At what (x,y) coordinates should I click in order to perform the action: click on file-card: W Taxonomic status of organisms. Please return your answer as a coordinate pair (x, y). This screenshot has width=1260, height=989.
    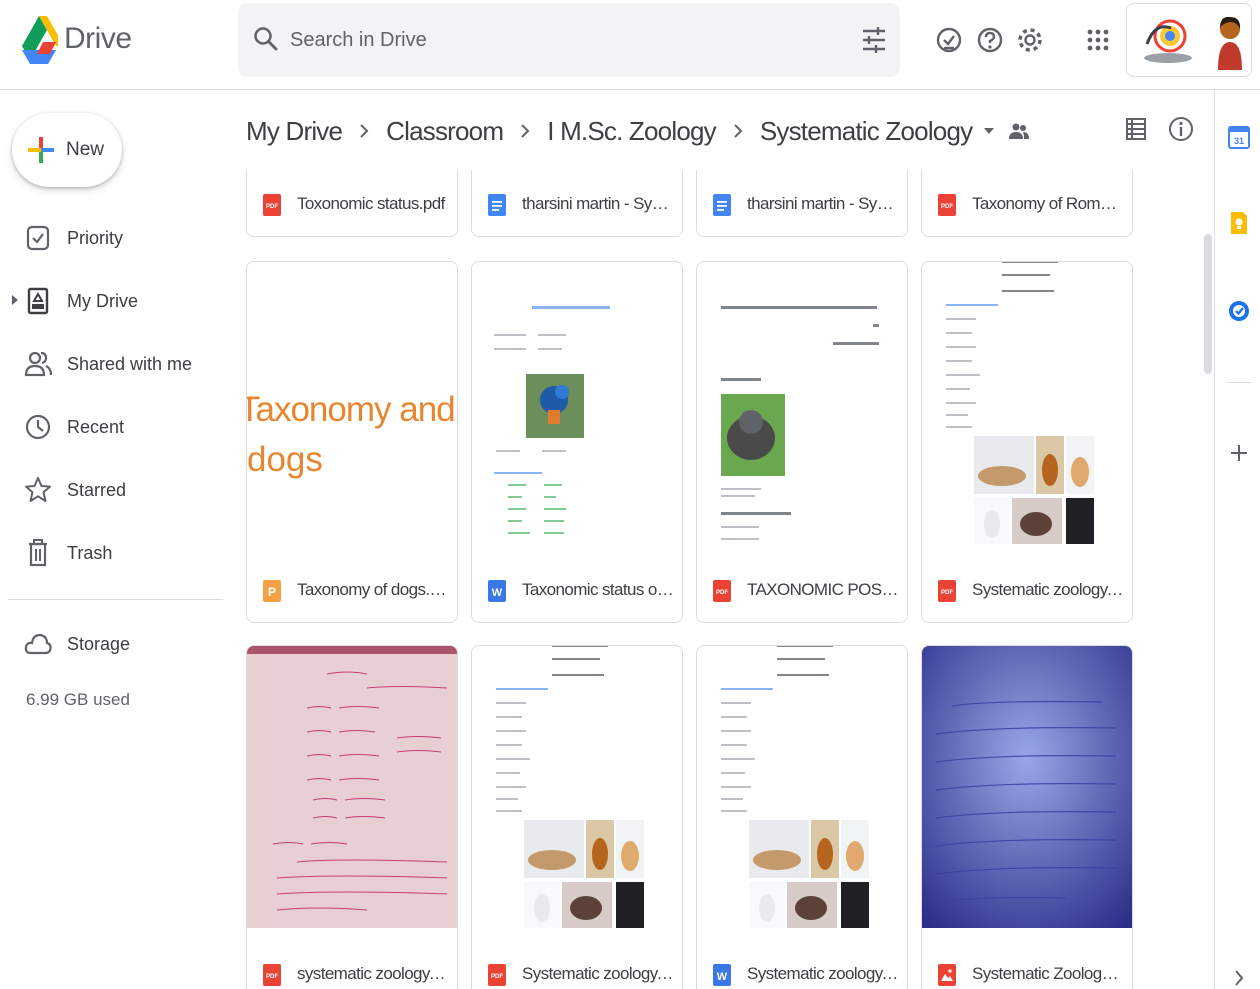
    Looking at the image, I should click on (577, 442).